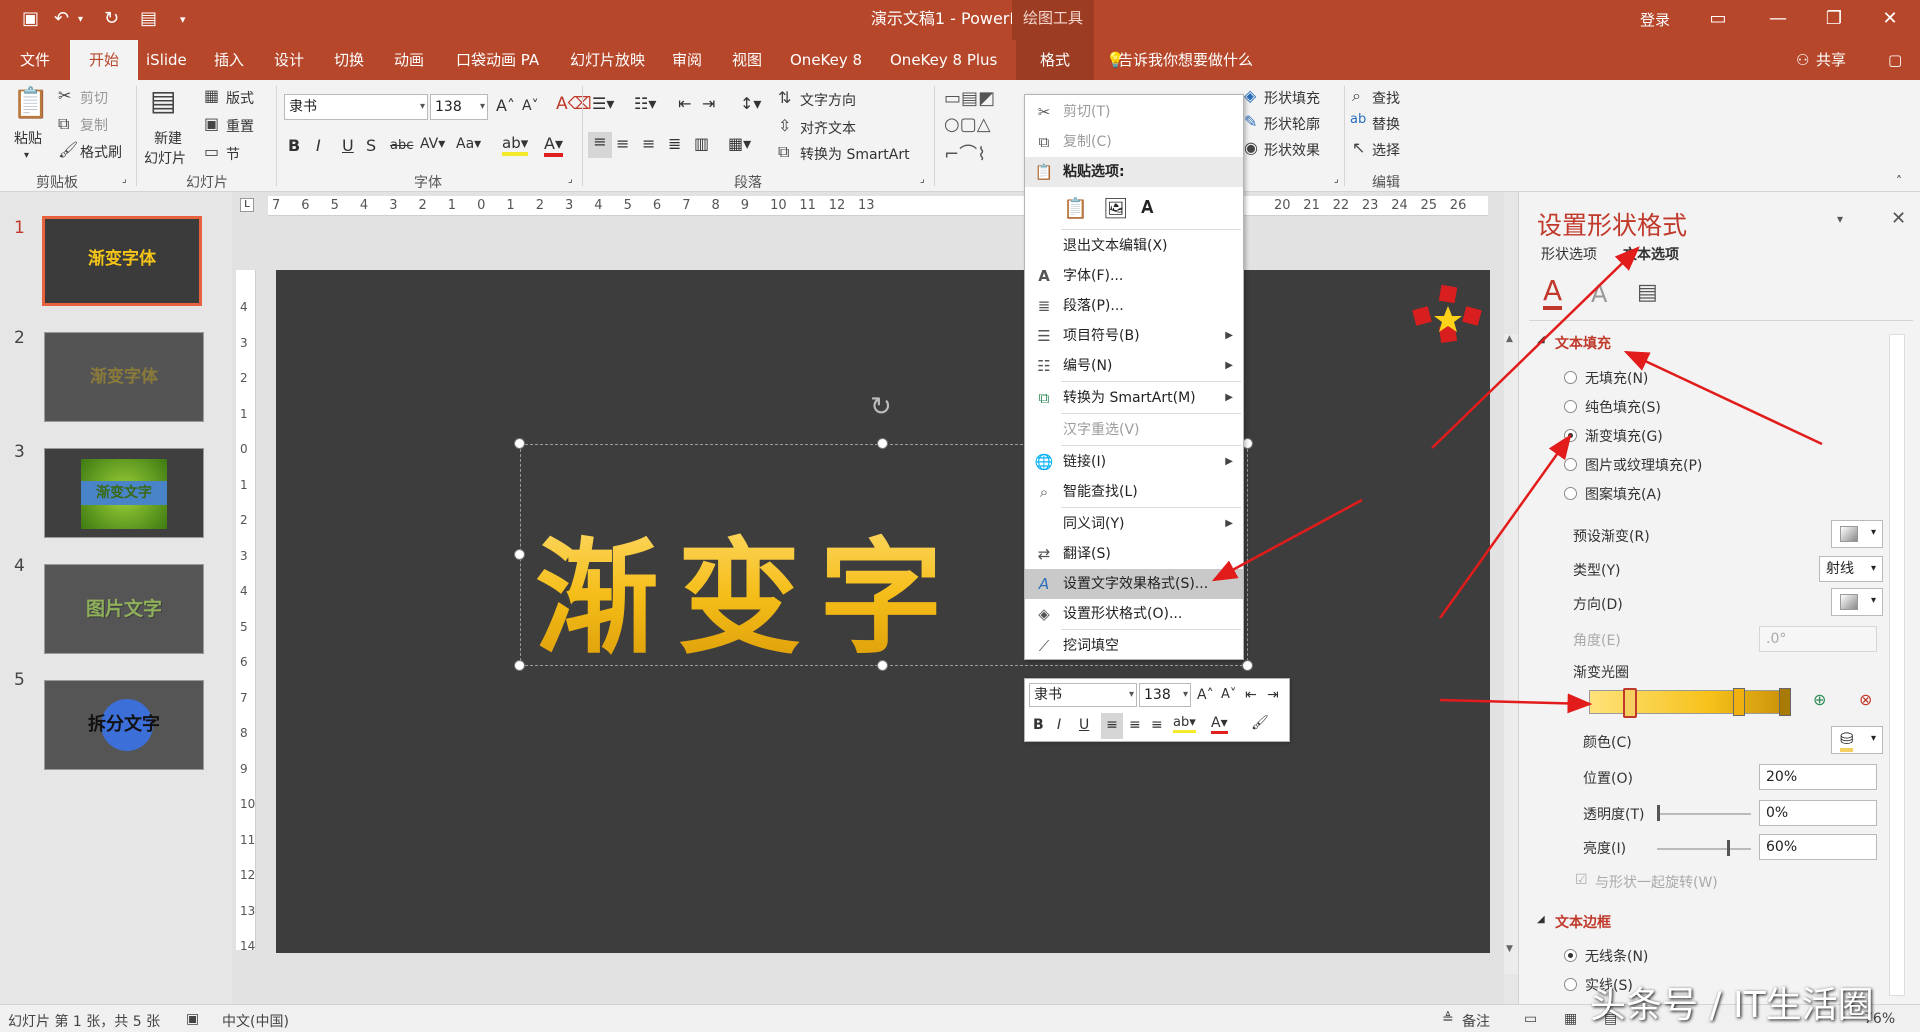  What do you see at coordinates (1570, 406) in the screenshot?
I see `radio-solid-fill` at bounding box center [1570, 406].